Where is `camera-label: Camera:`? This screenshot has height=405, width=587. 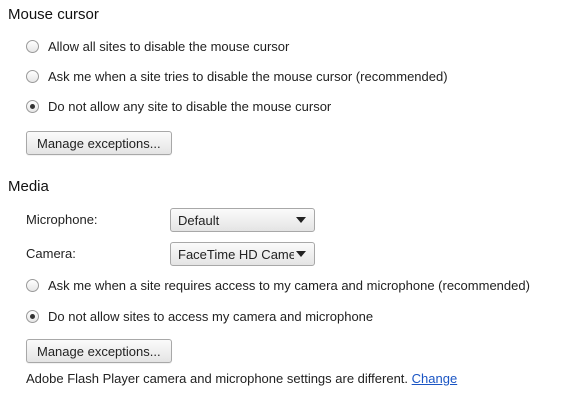
camera-label: Camera: is located at coordinates (51, 253).